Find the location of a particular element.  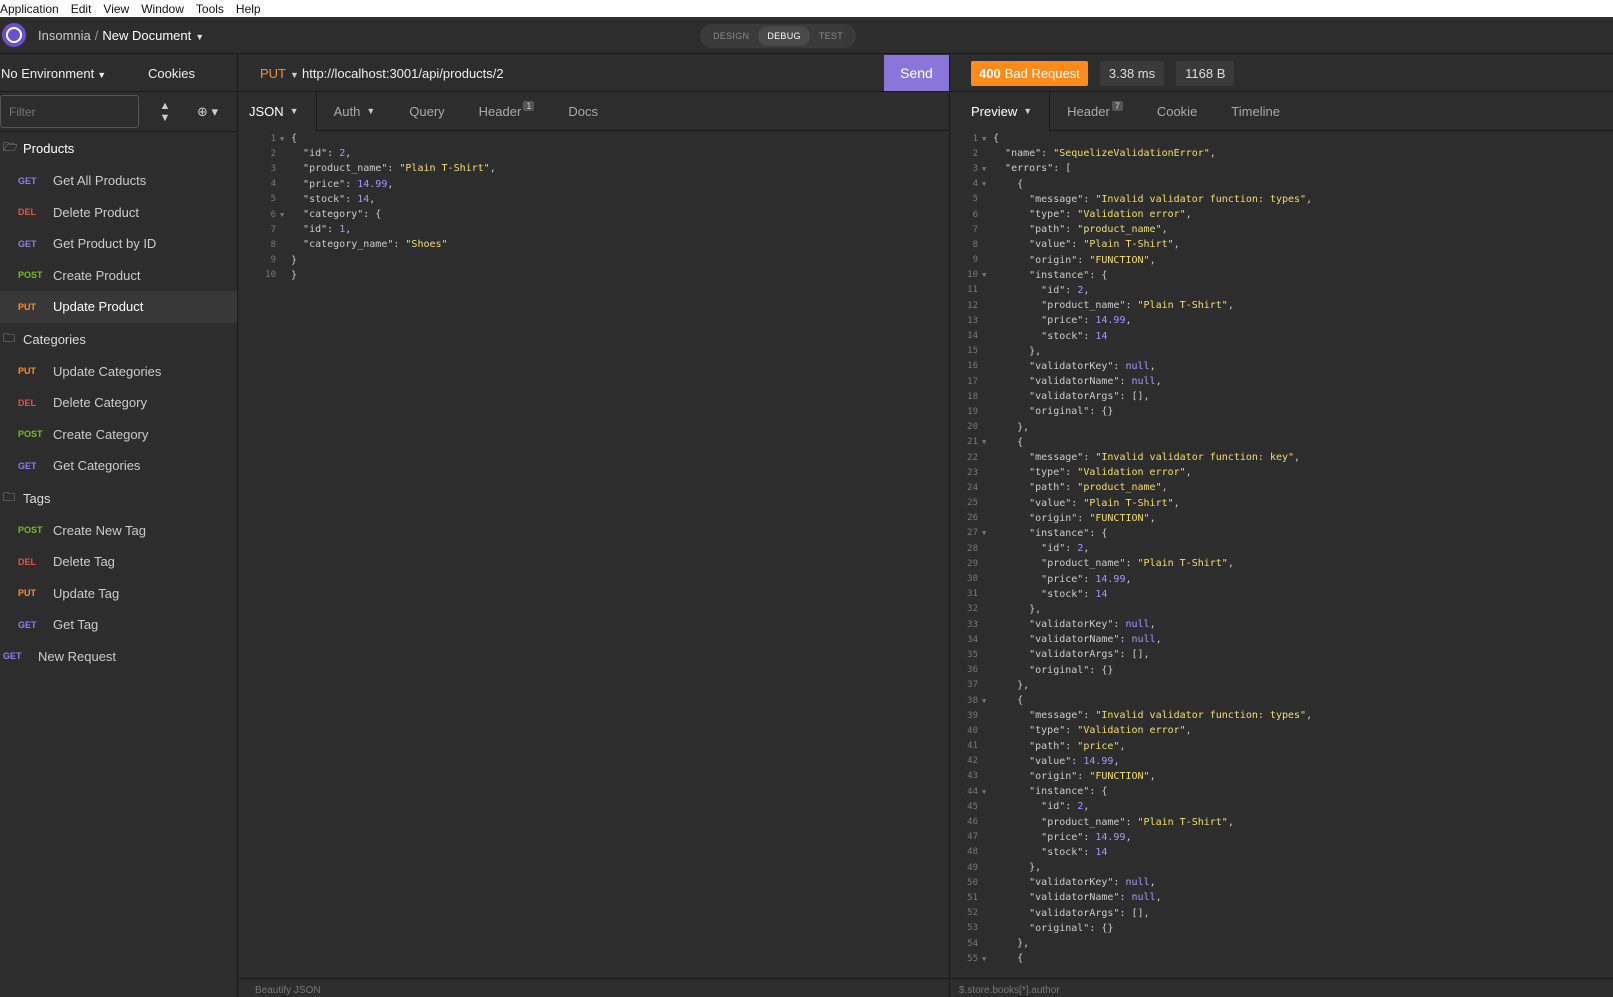

tab-cookie: Cookie is located at coordinates (1177, 111).